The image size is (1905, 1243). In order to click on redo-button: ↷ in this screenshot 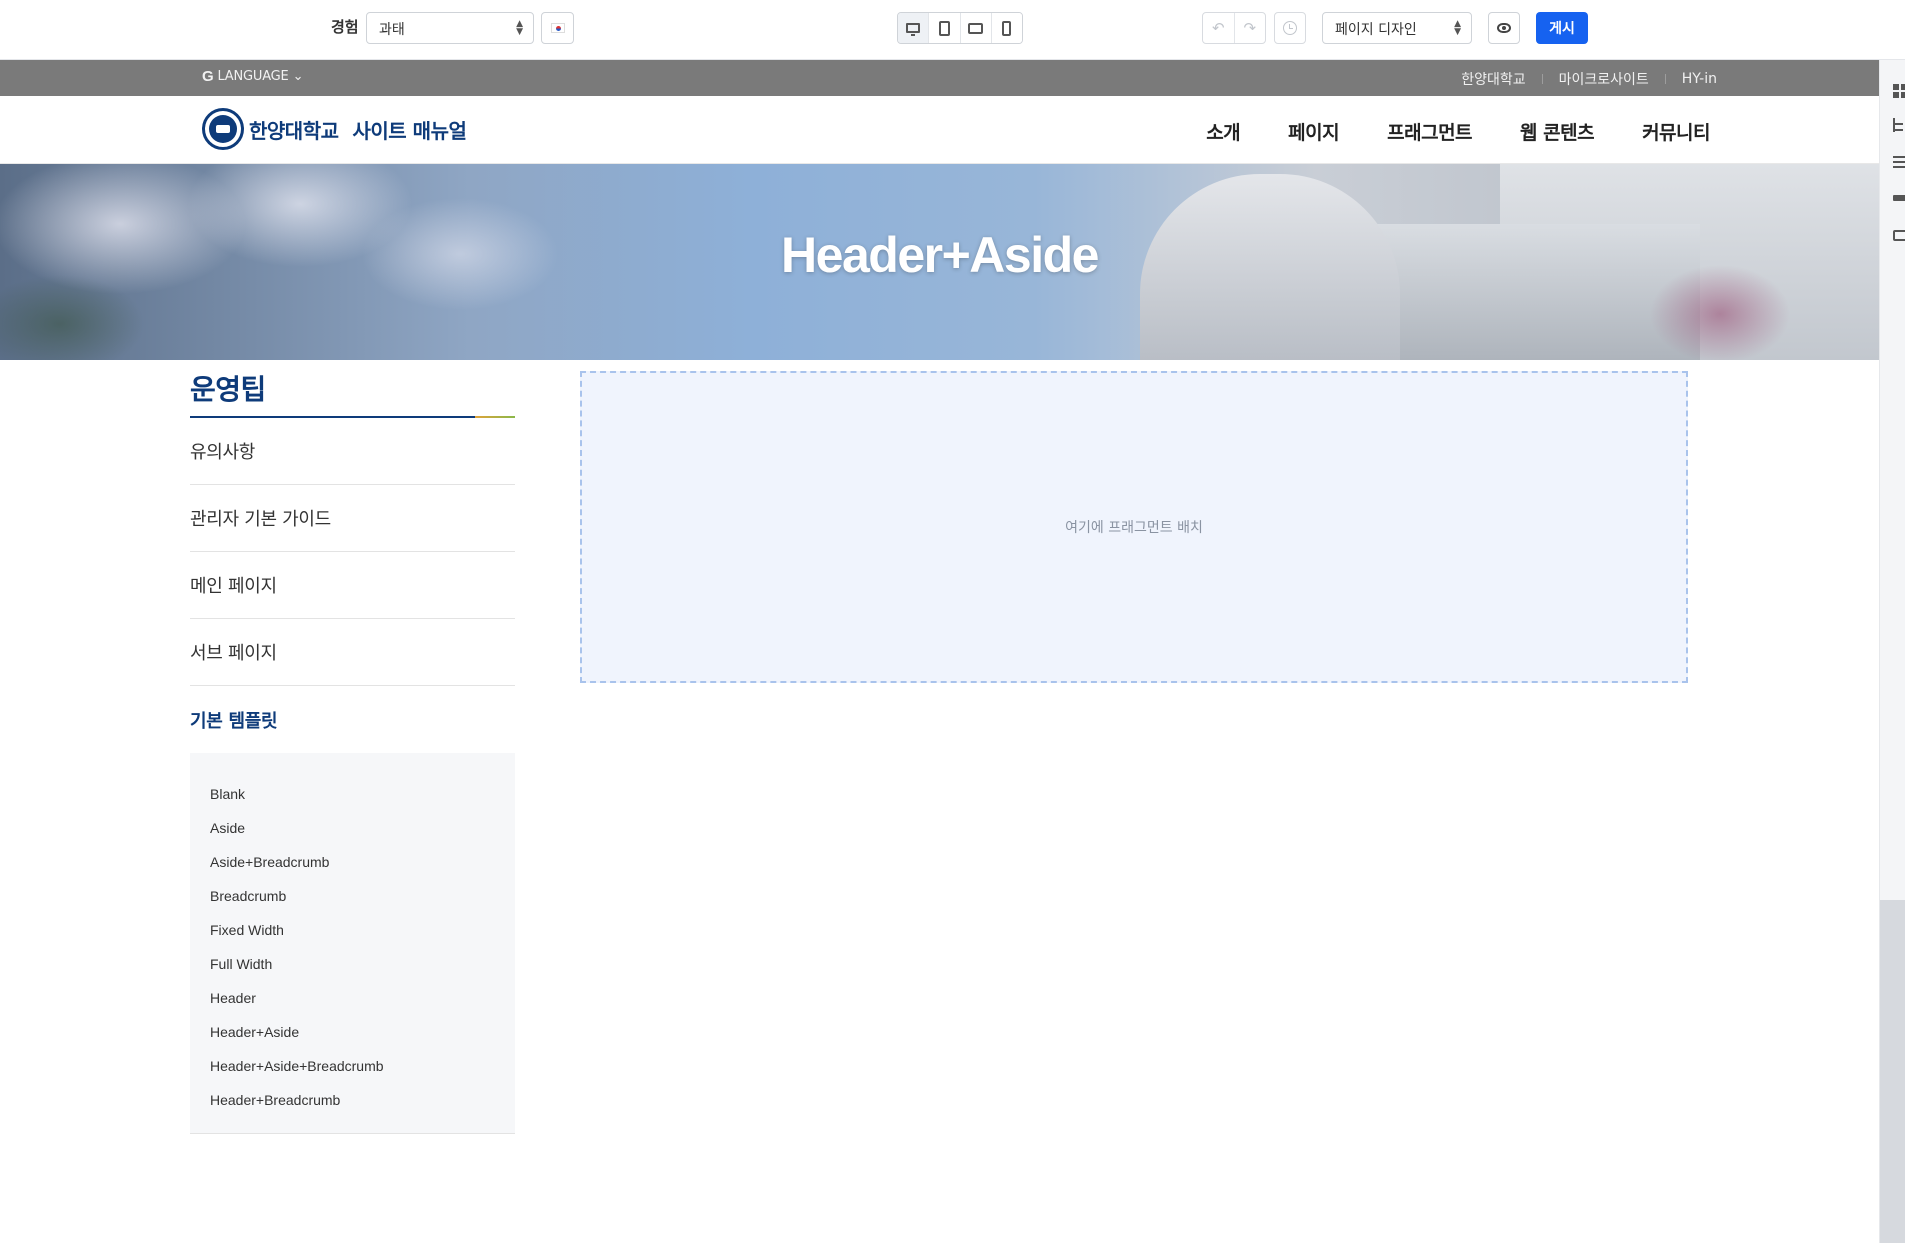, I will do `click(1250, 28)`.